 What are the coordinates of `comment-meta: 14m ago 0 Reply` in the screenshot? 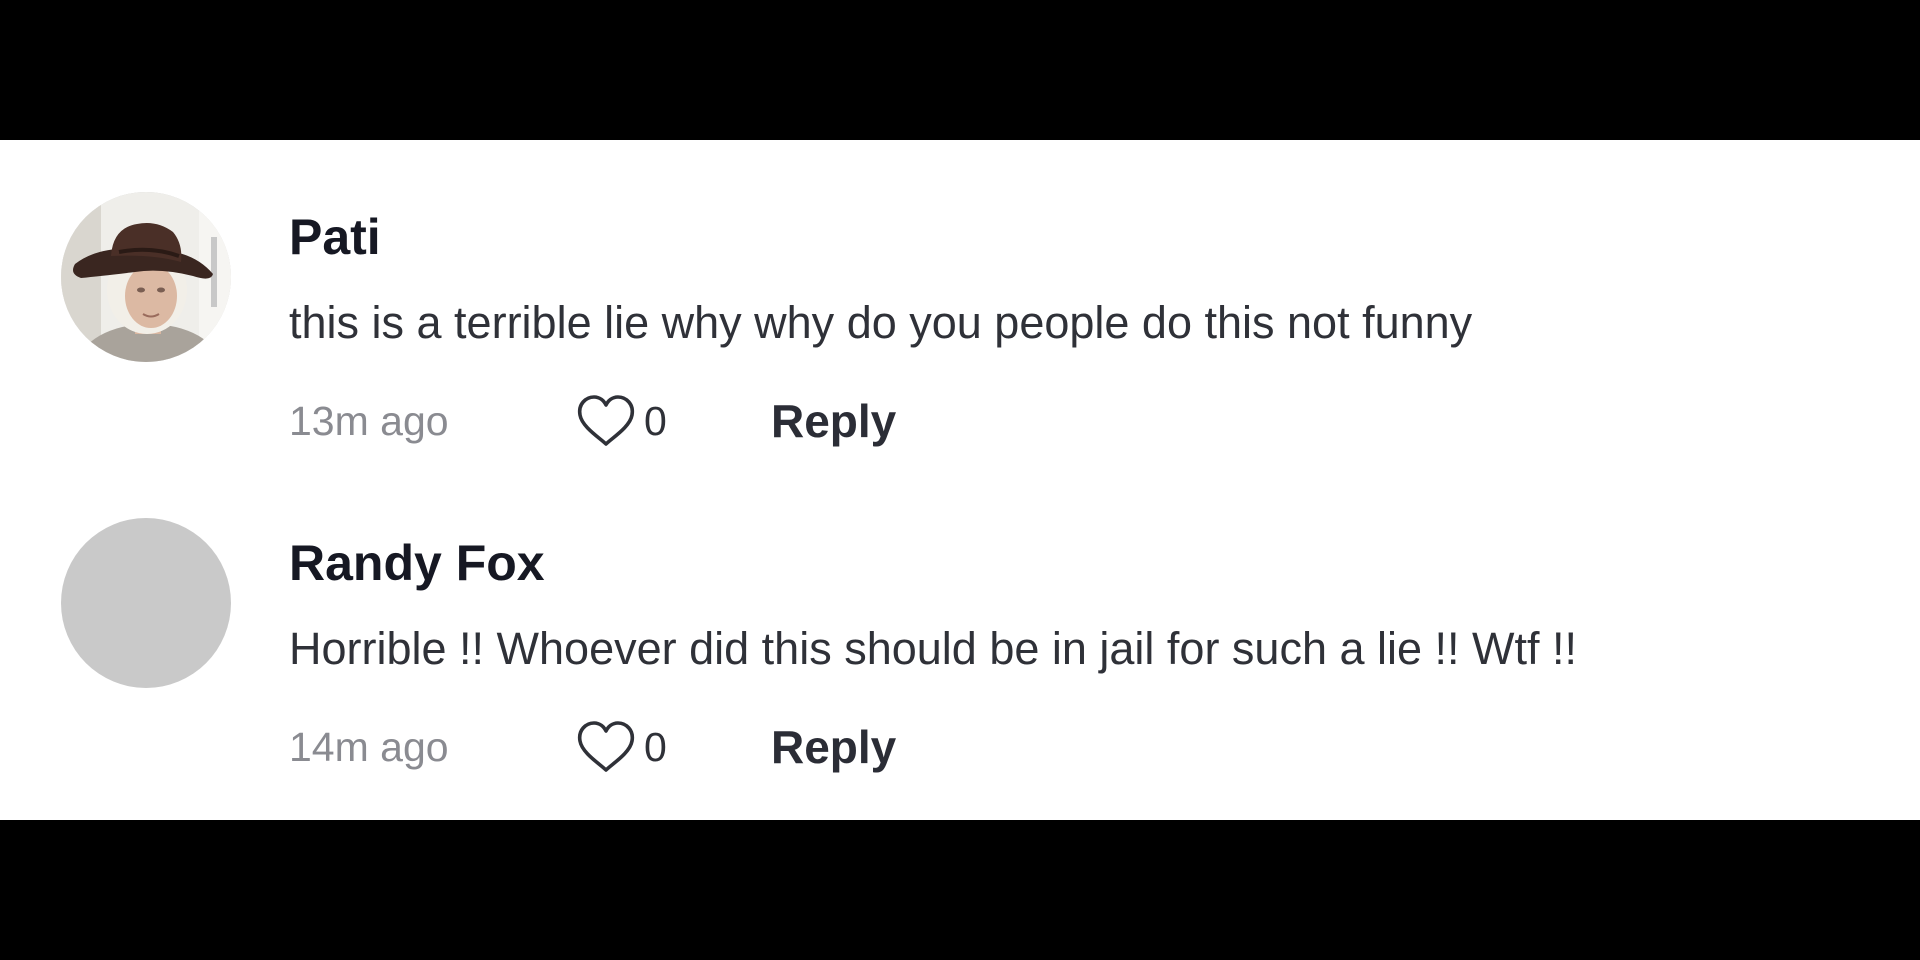 It's located at (592, 747).